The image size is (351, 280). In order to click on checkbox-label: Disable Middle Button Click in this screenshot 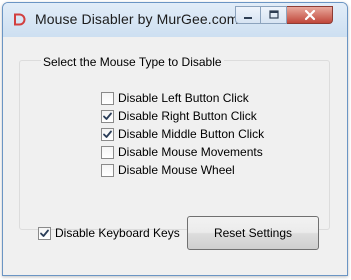, I will do `click(191, 134)`.